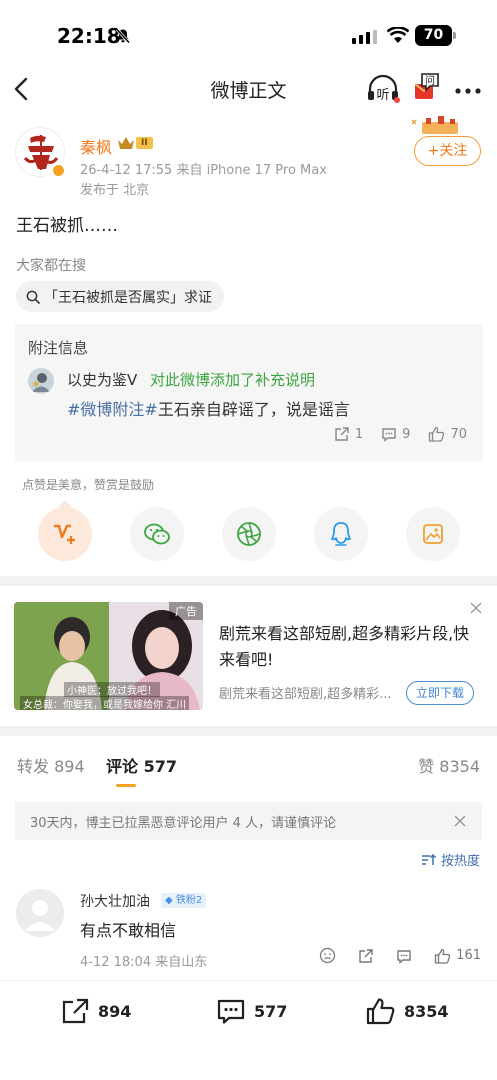 The height and width of the screenshot is (1080, 497). I want to click on qq-penguin-icon, so click(341, 534).